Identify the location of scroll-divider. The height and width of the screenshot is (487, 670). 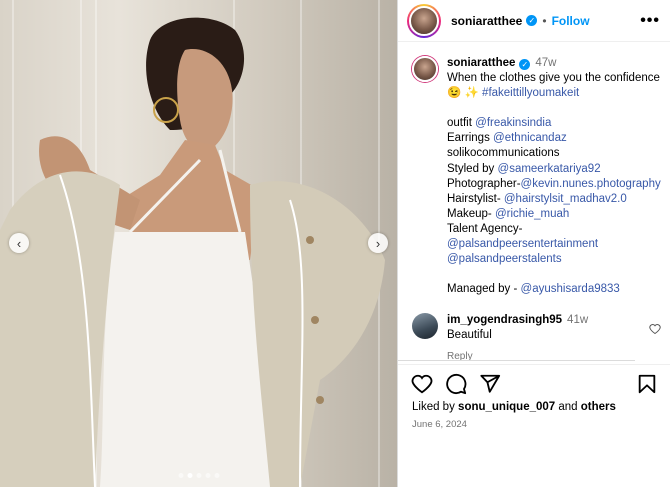
(516, 360).